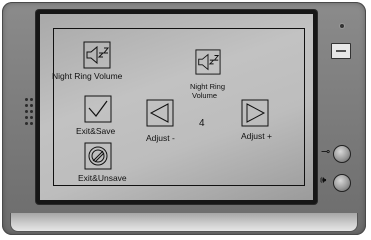 This screenshot has width=371, height=240. Describe the element at coordinates (160, 138) in the screenshot. I see `adjust-minus-label: Adjust -` at that location.